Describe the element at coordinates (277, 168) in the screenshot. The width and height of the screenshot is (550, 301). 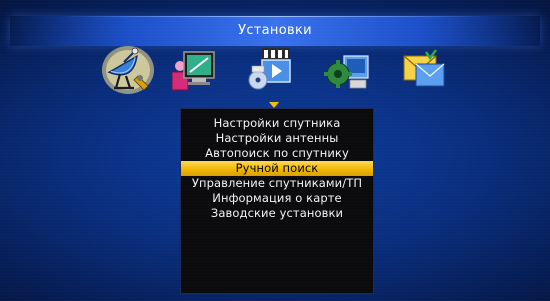
I see `menu-item-manual-scan: Ручной поиск` at that location.